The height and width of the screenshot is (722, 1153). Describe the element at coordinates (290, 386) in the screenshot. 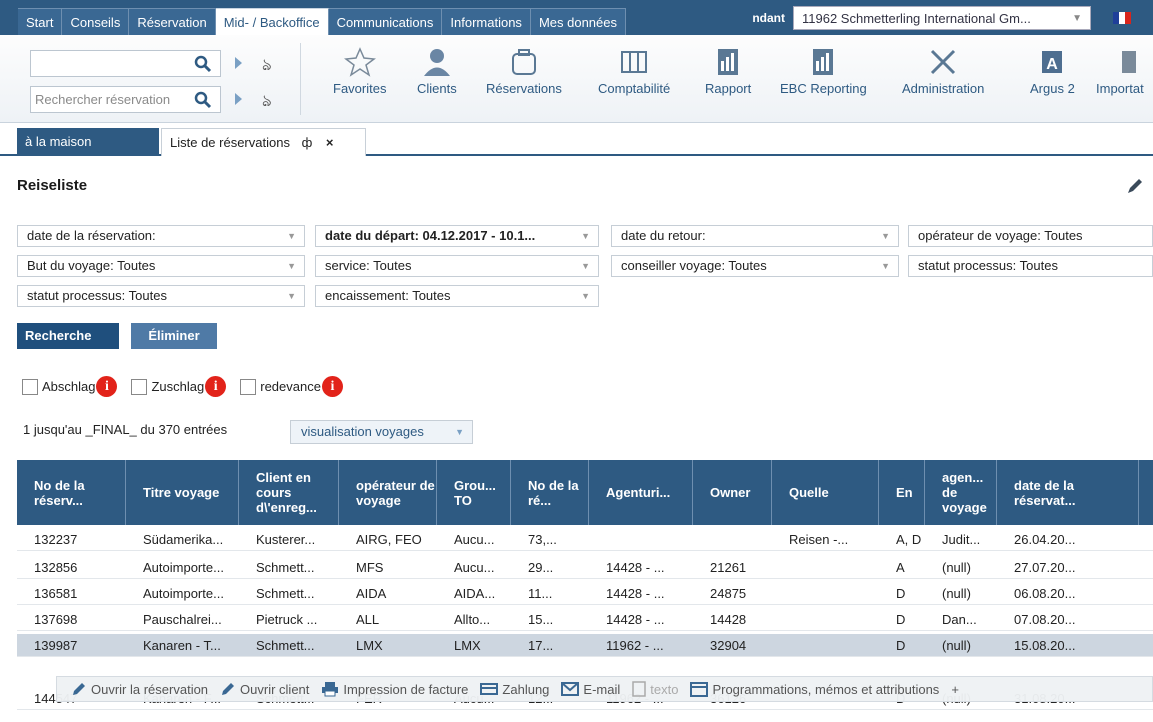

I see `redevance-label: redevance` at that location.